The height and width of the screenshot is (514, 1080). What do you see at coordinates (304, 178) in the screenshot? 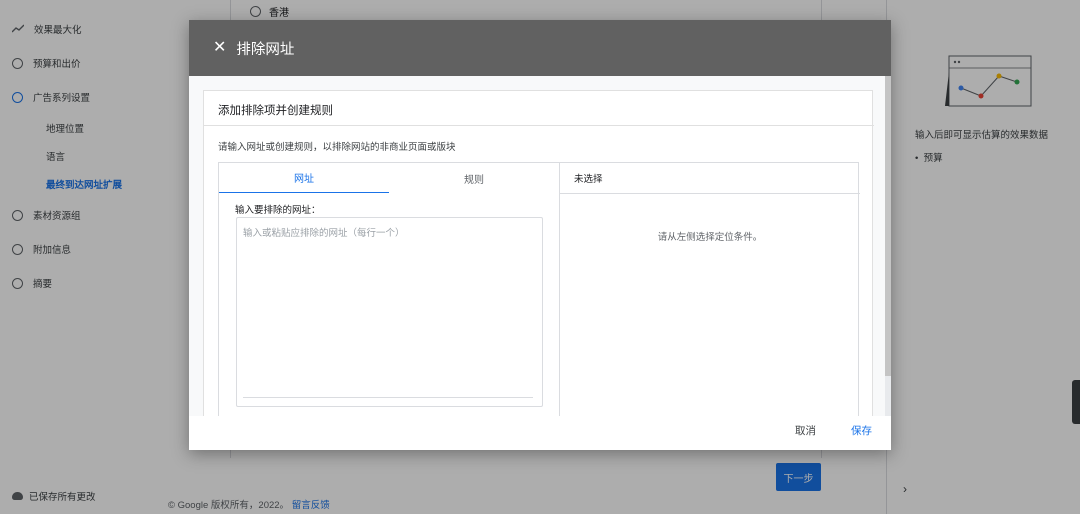
I see `tab-url: 网址` at bounding box center [304, 178].